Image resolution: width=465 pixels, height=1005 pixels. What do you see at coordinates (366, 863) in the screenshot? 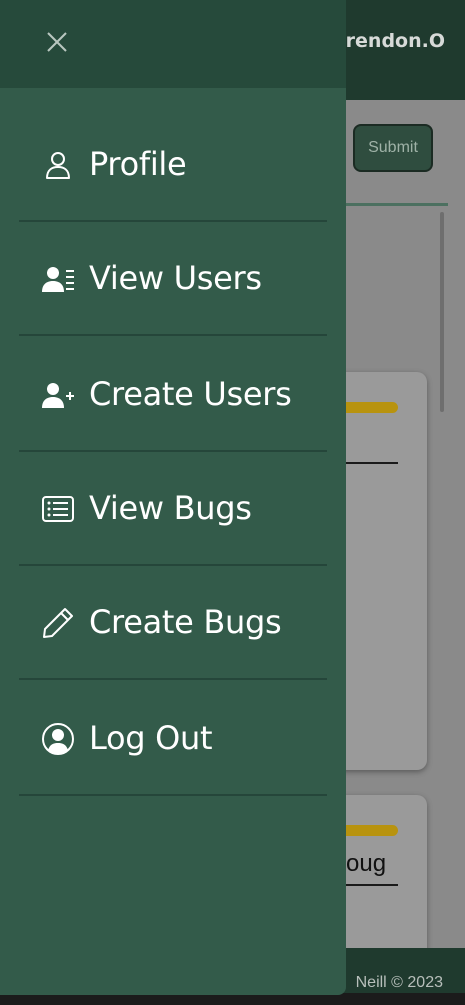
I see `card-title: oug` at bounding box center [366, 863].